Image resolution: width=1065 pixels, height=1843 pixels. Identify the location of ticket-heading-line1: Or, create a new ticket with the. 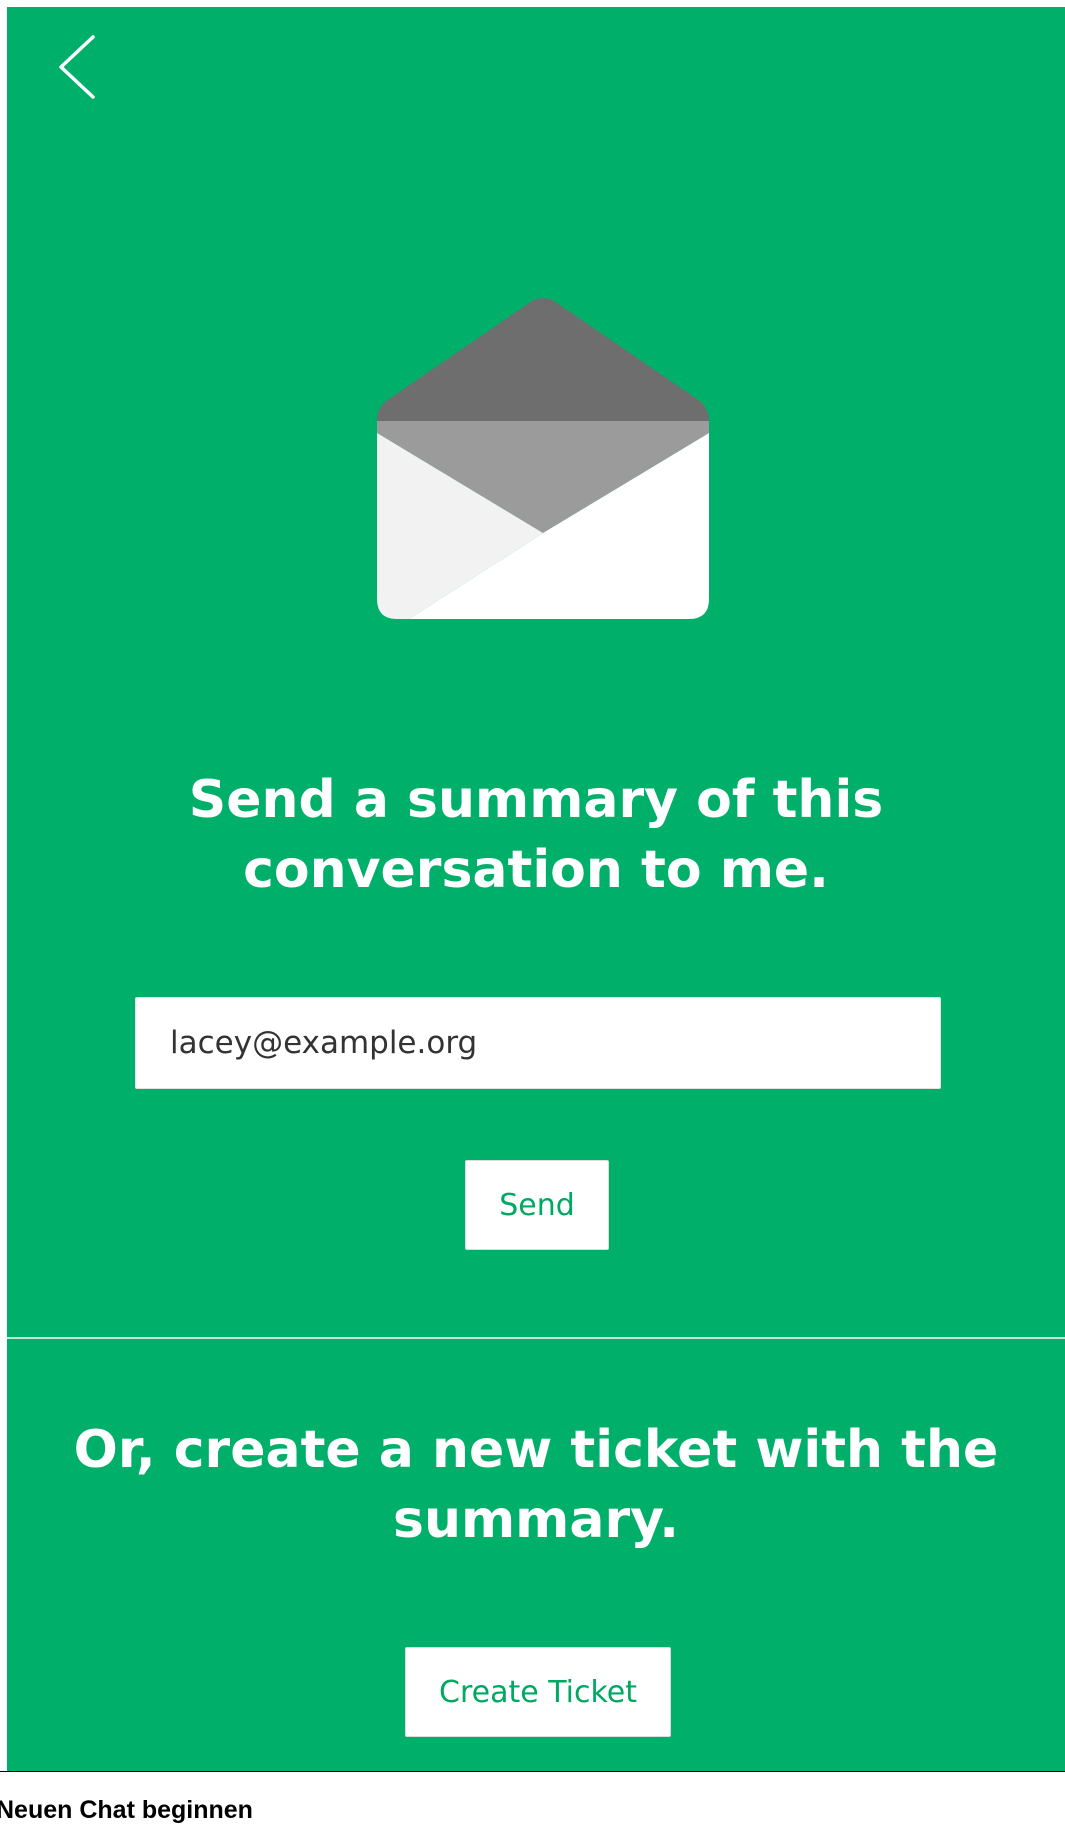
(536, 1450).